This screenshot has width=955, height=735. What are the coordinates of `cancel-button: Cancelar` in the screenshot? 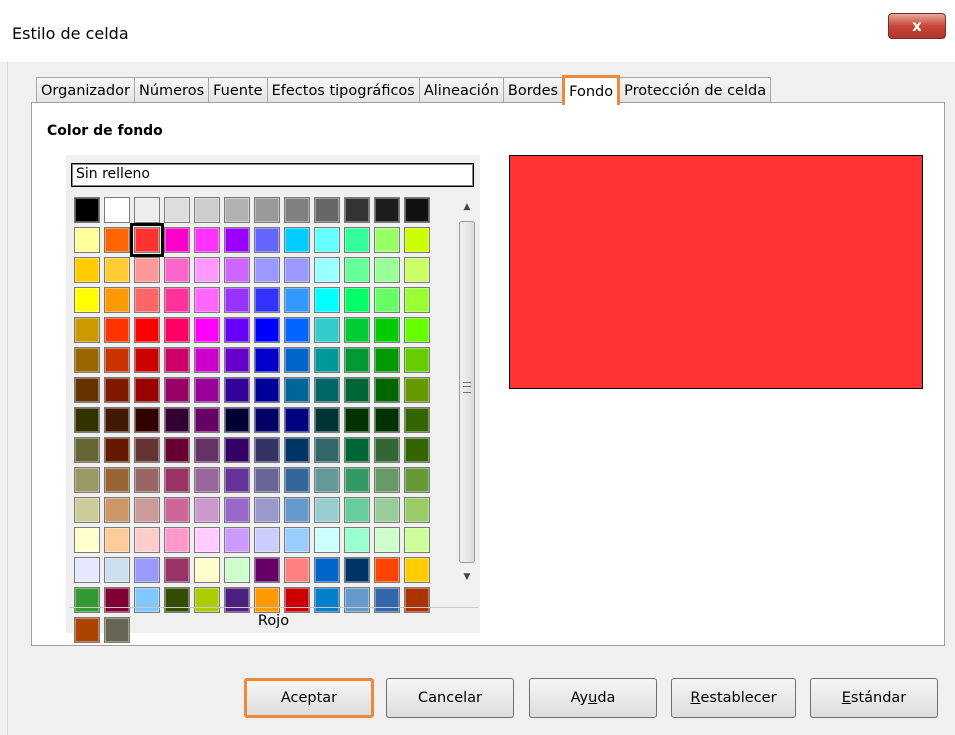 It's located at (450, 698).